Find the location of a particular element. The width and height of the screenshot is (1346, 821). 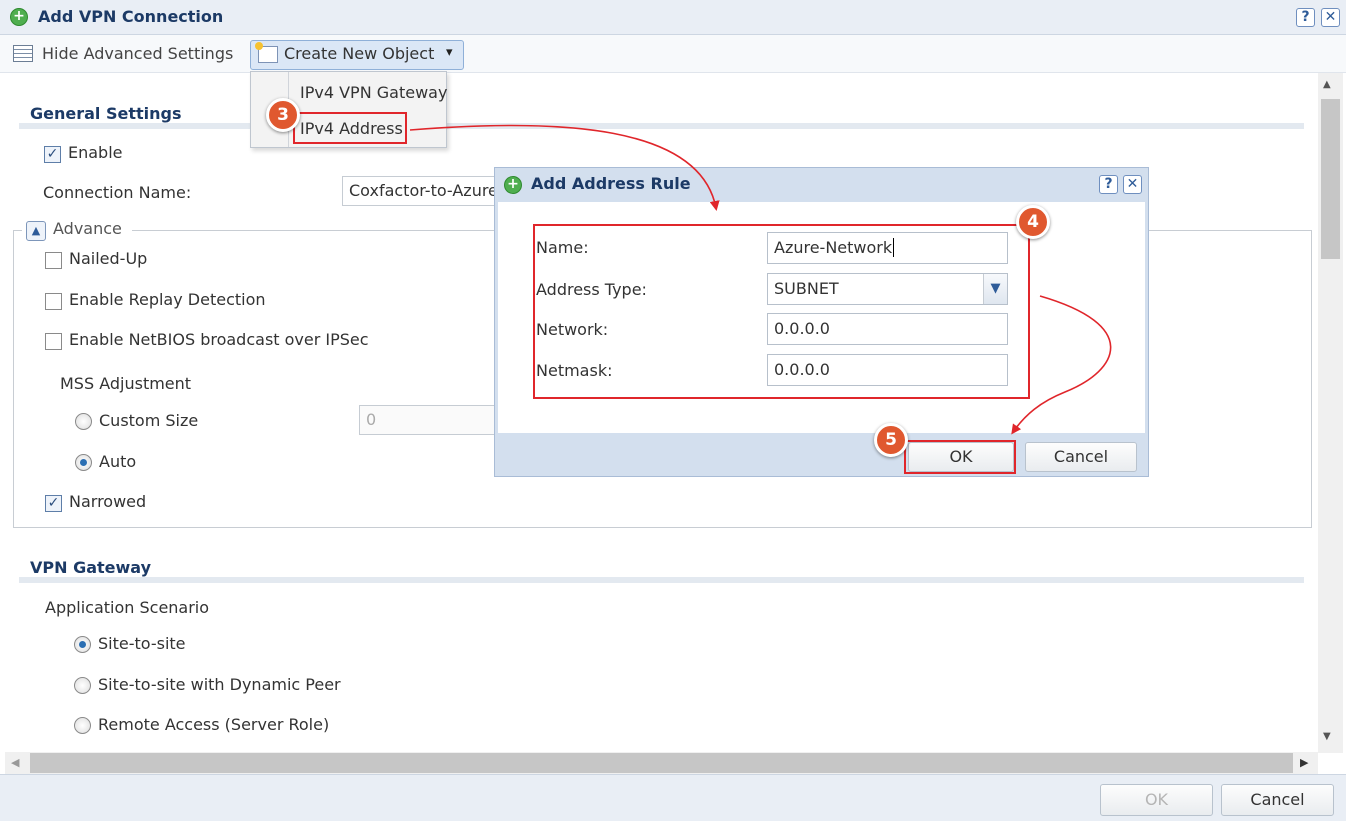

step-3-badge: 3 is located at coordinates (283, 115).